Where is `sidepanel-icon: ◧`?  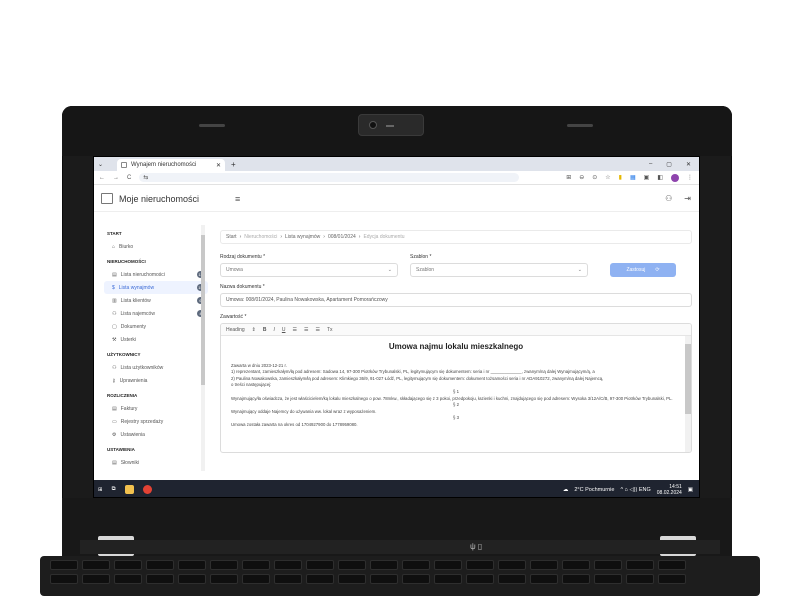
sidepanel-icon: ◧ is located at coordinates (660, 177).